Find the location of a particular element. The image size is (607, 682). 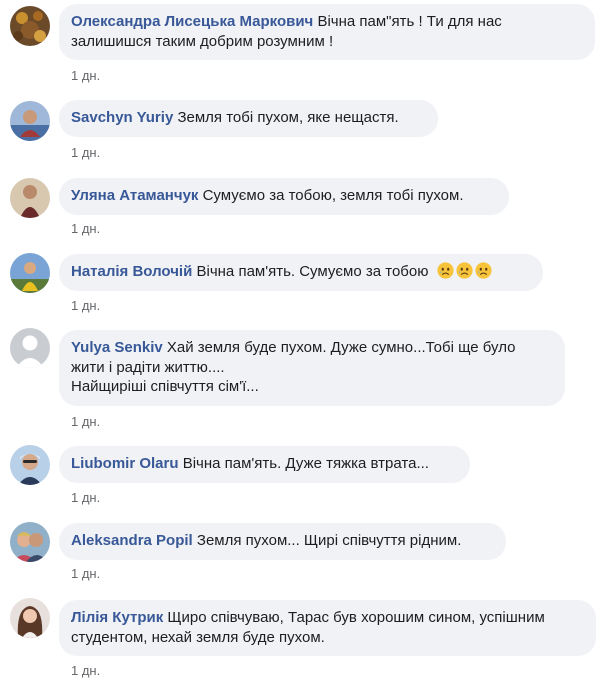

comment-author-link: Лілія Кутрик is located at coordinates (117, 617).